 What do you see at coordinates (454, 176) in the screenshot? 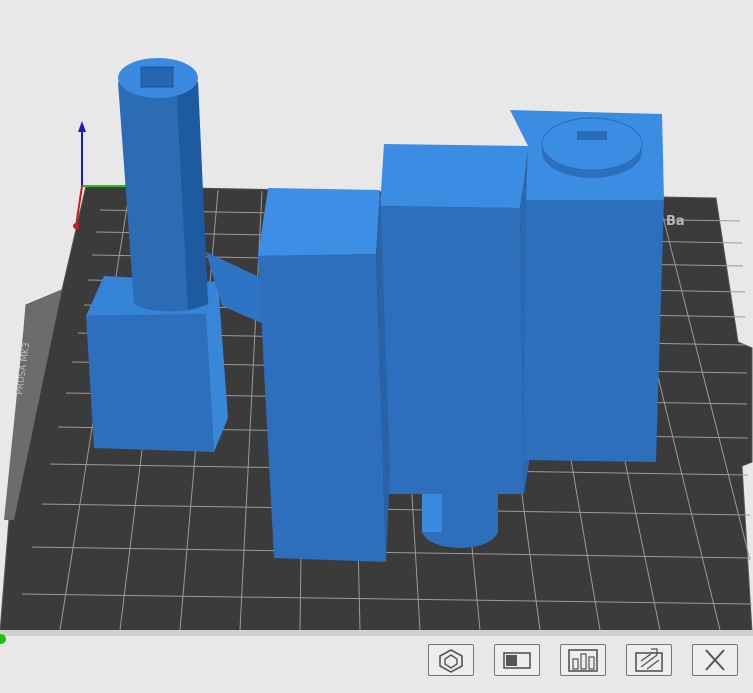
I see `middle-block-top` at bounding box center [454, 176].